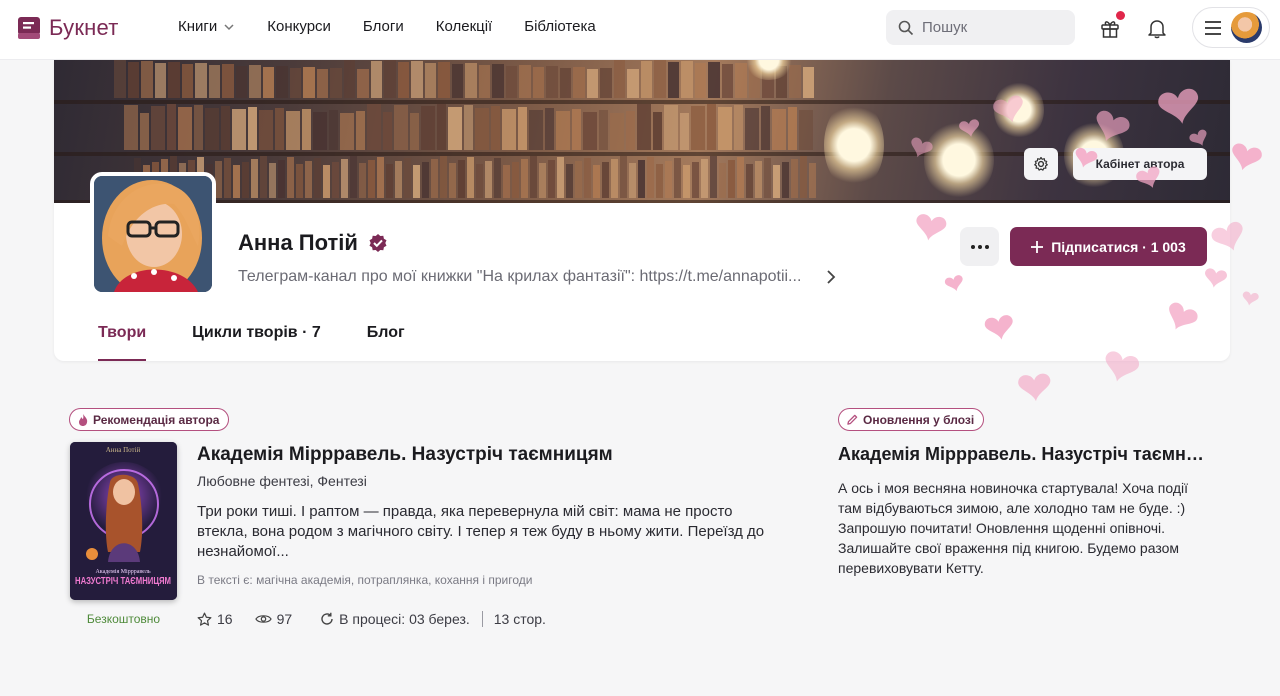  Describe the element at coordinates (831, 277) in the screenshot. I see `chevron-right-icon` at that location.